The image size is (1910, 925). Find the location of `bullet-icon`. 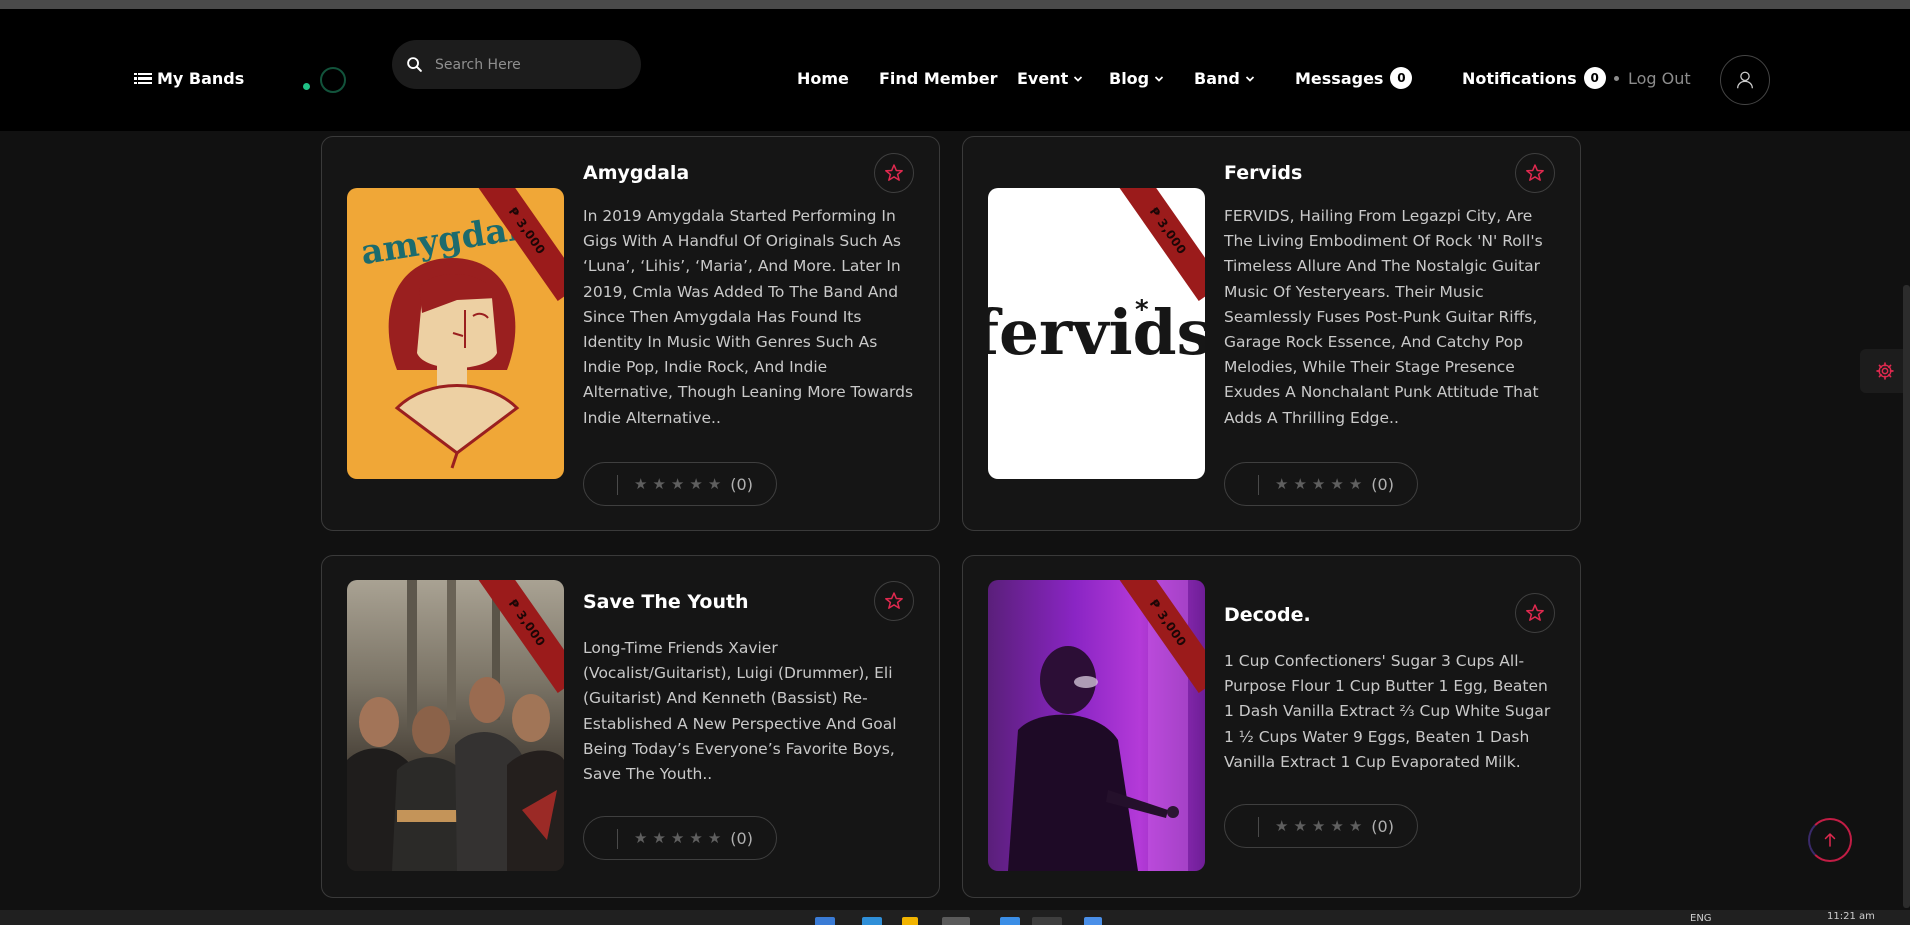

bullet-icon is located at coordinates (1616, 78).